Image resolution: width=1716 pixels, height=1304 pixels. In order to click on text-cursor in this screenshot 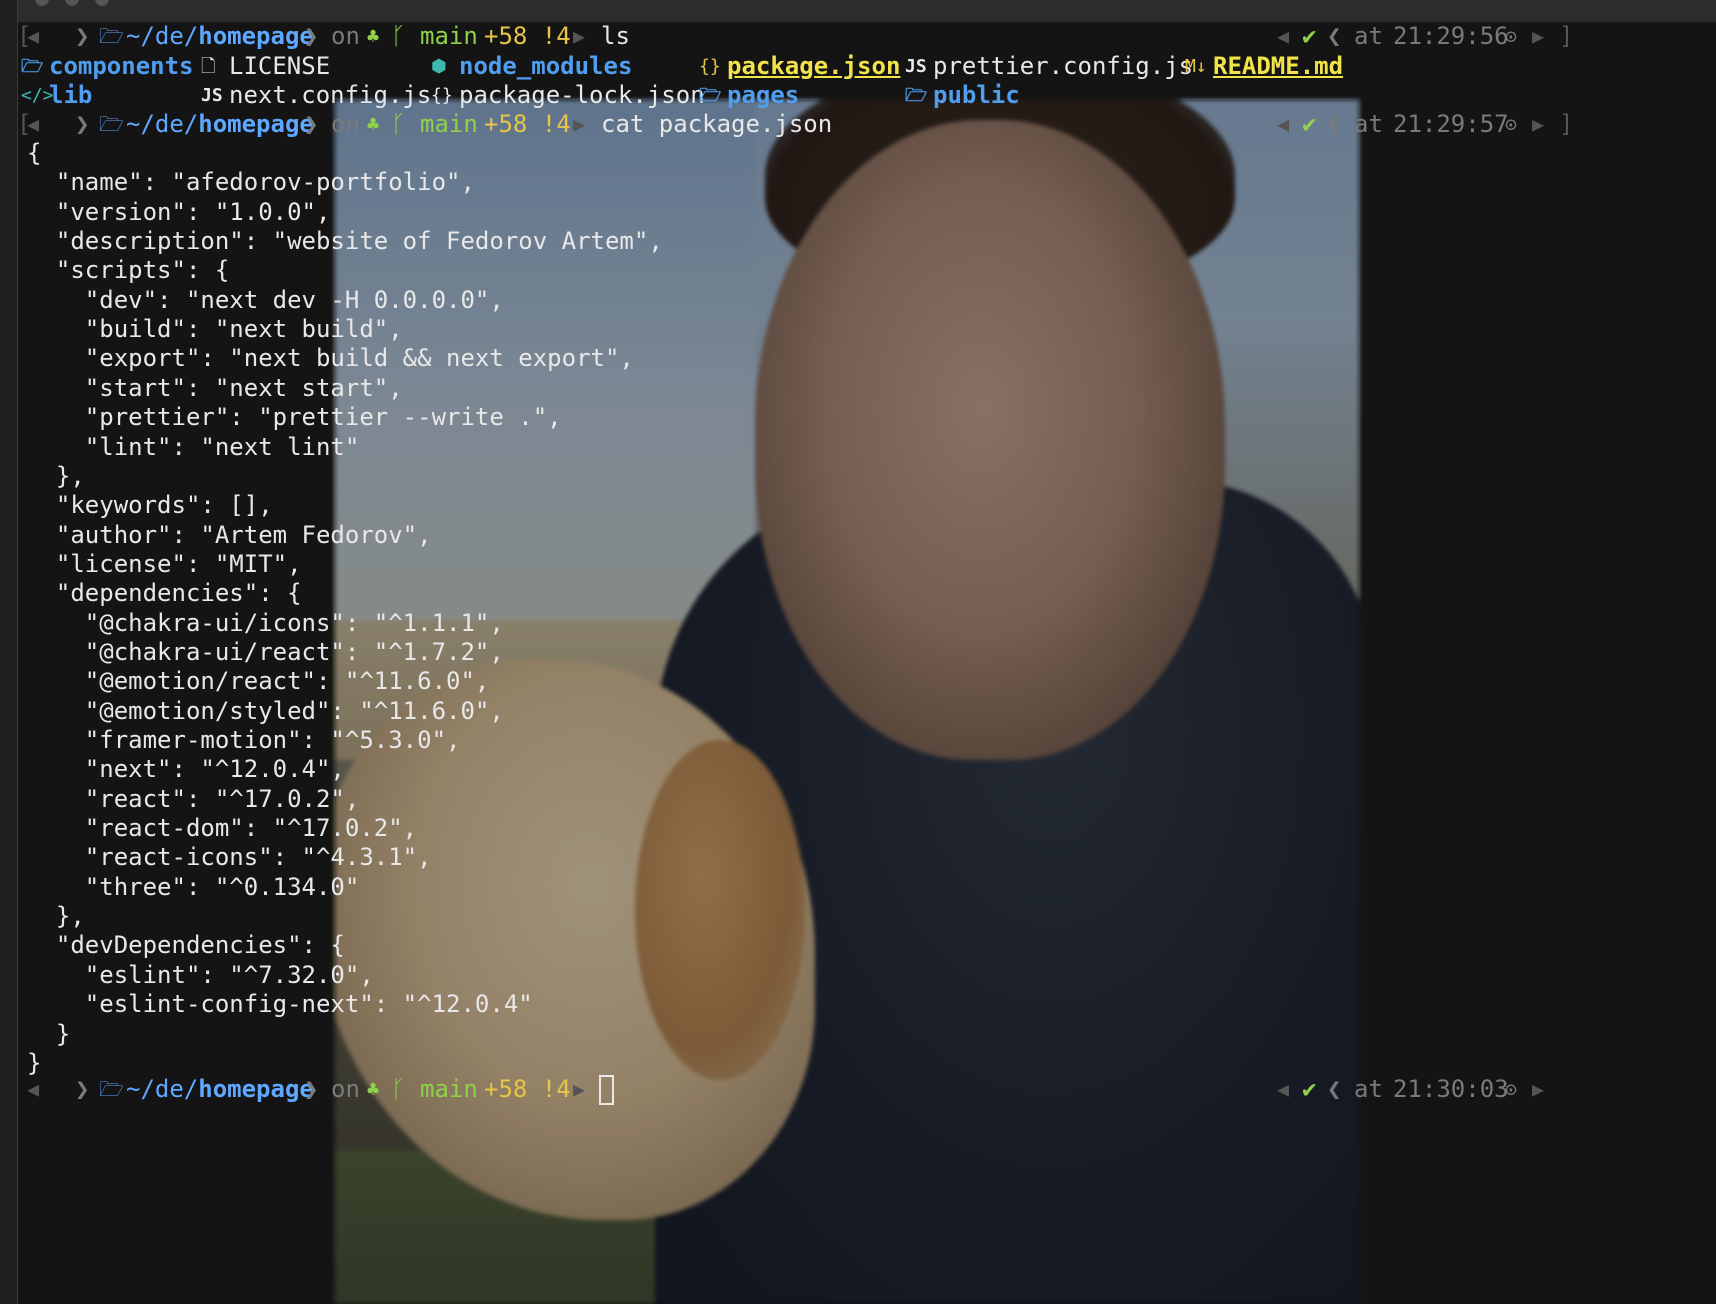, I will do `click(606, 1090)`.